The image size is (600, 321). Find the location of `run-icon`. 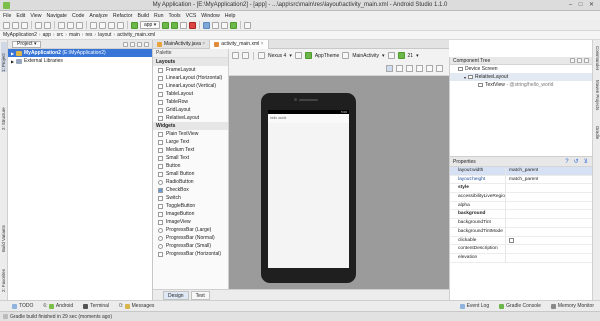

run-icon is located at coordinates (166, 25).